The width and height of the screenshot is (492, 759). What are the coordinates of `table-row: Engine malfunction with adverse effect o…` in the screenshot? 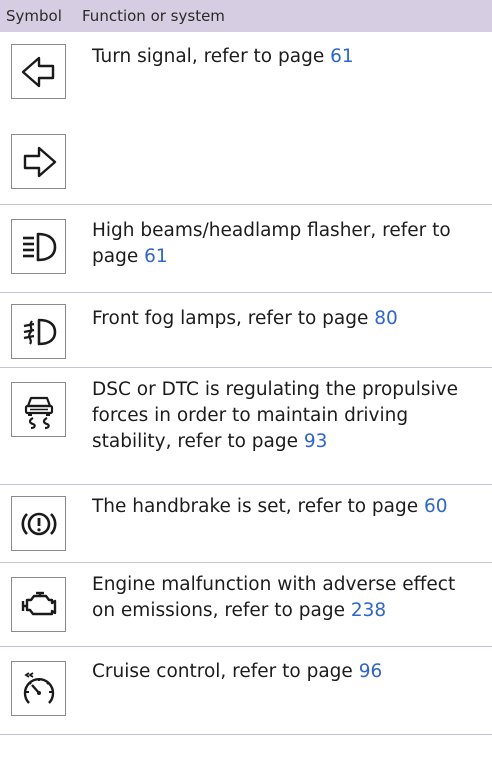 It's located at (246, 605).